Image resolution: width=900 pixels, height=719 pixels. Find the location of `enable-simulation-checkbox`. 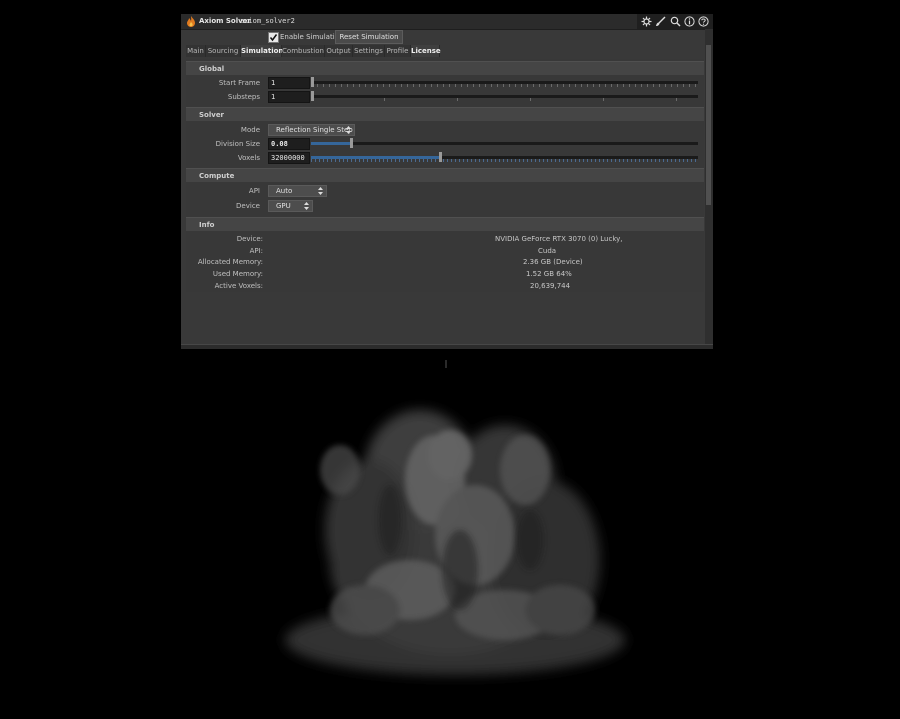

enable-simulation-checkbox is located at coordinates (273, 37).